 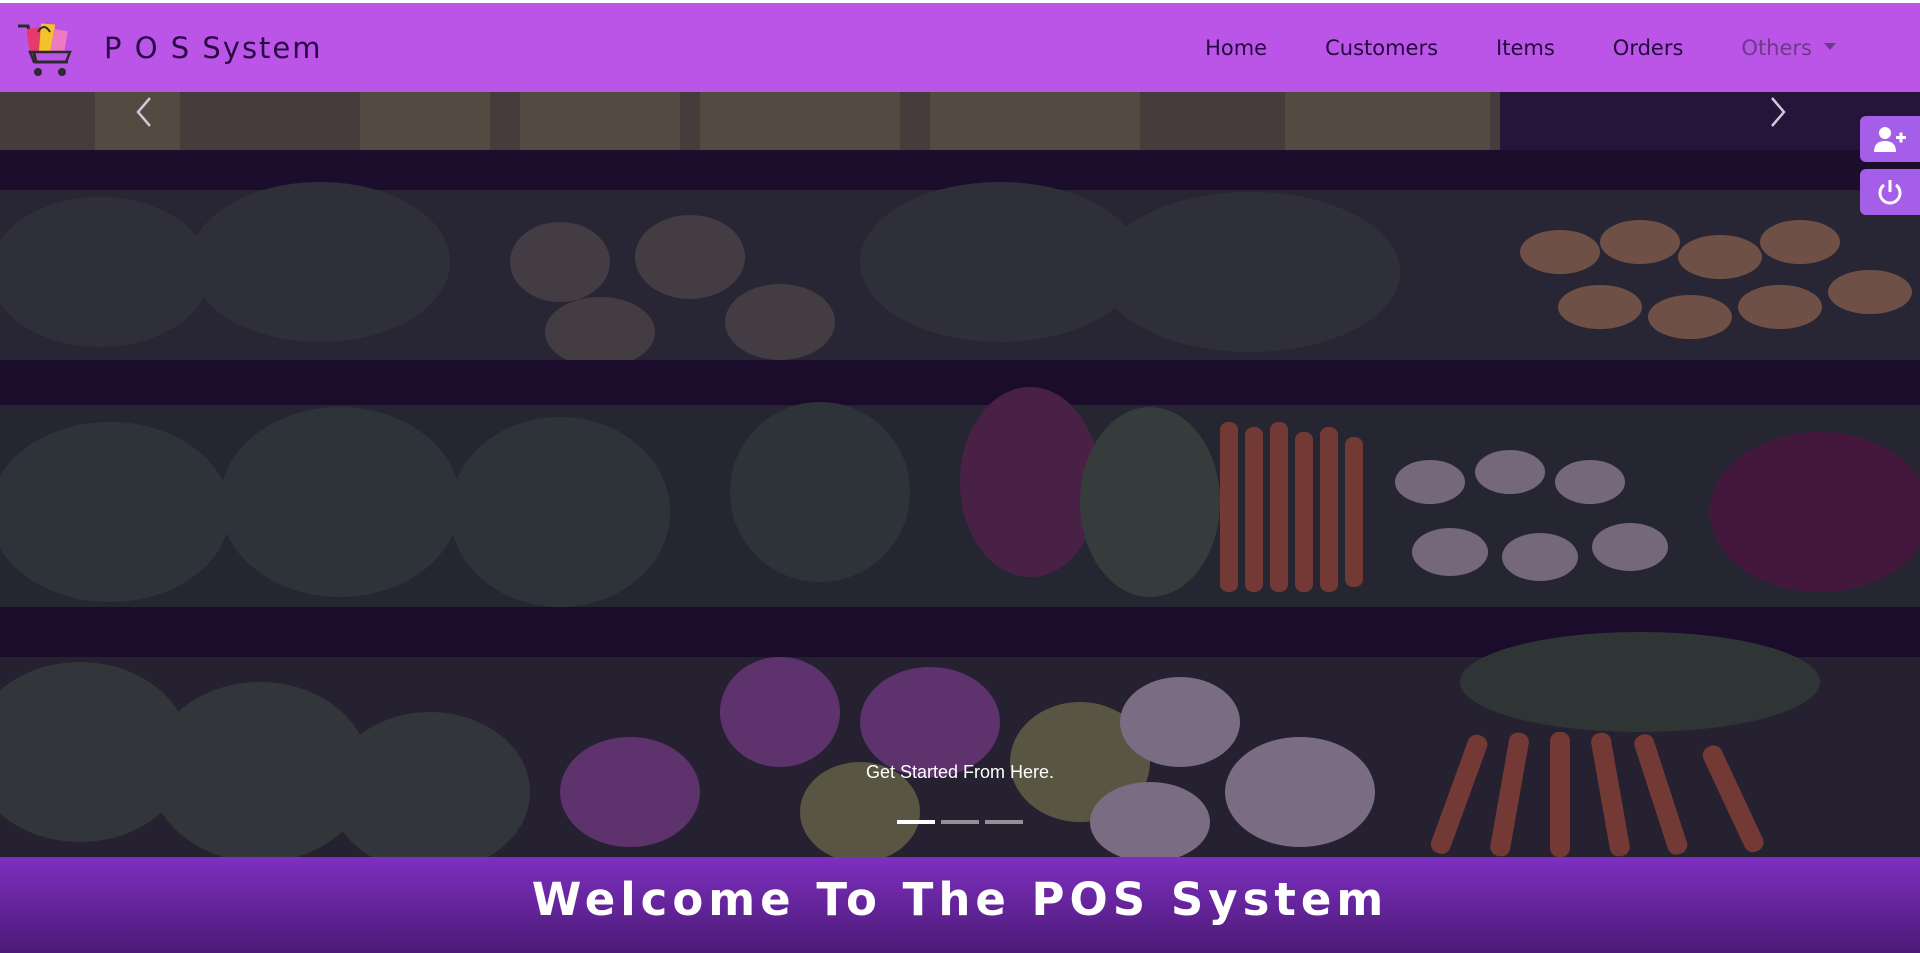 What do you see at coordinates (146, 112) in the screenshot?
I see `chevron-left-icon` at bounding box center [146, 112].